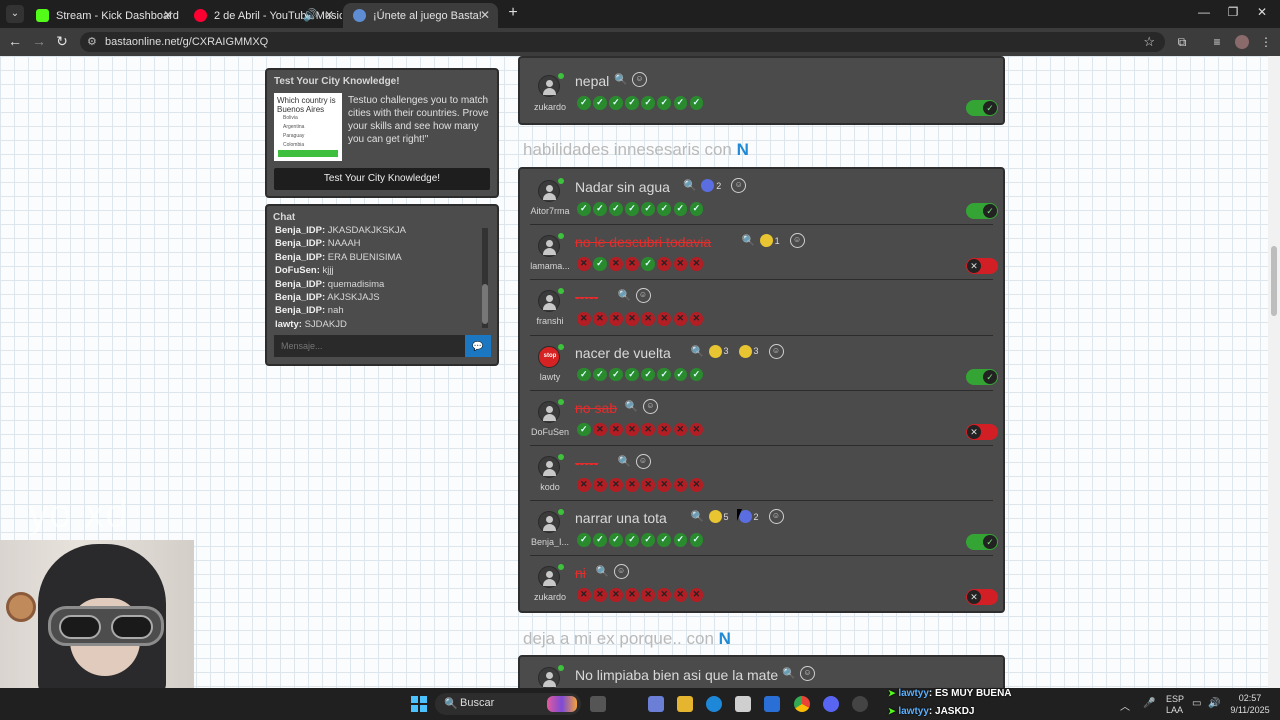 Image resolution: width=1280 pixels, height=720 pixels. I want to click on chevron-up-icon: ︿, so click(1125, 705).